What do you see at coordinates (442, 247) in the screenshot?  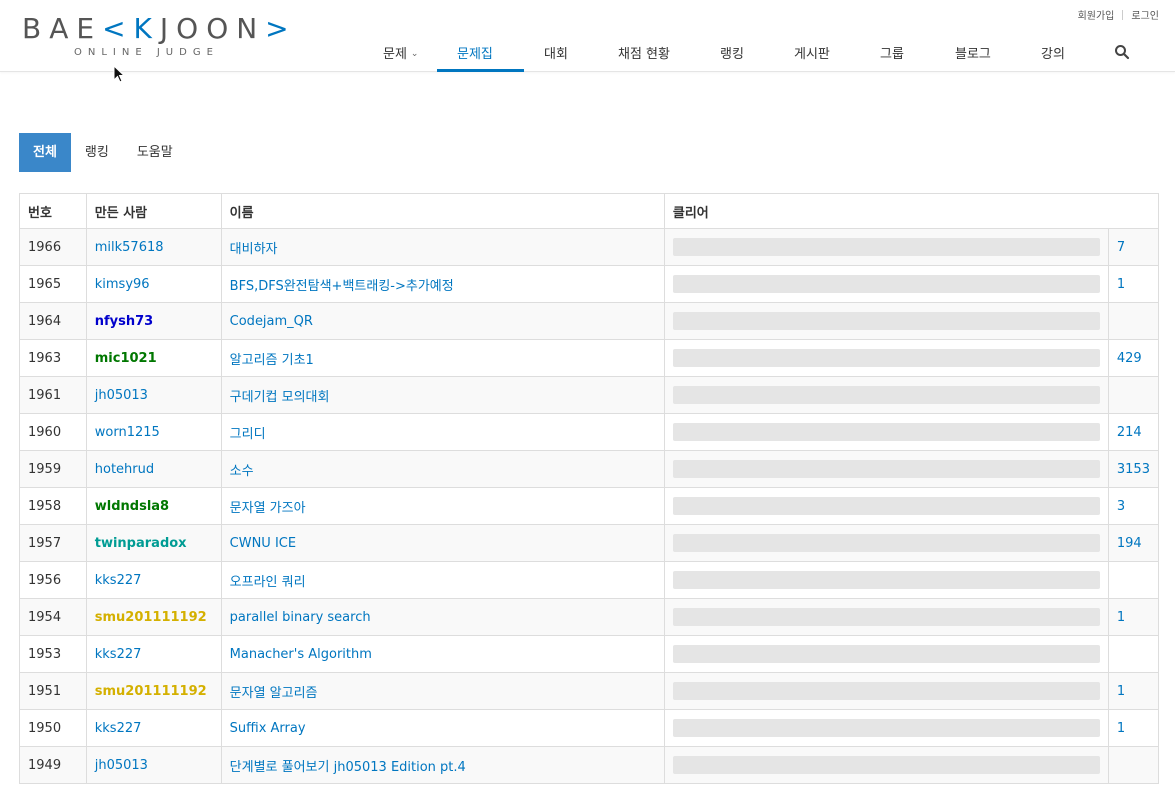 I see `name-cell: 대비하자` at bounding box center [442, 247].